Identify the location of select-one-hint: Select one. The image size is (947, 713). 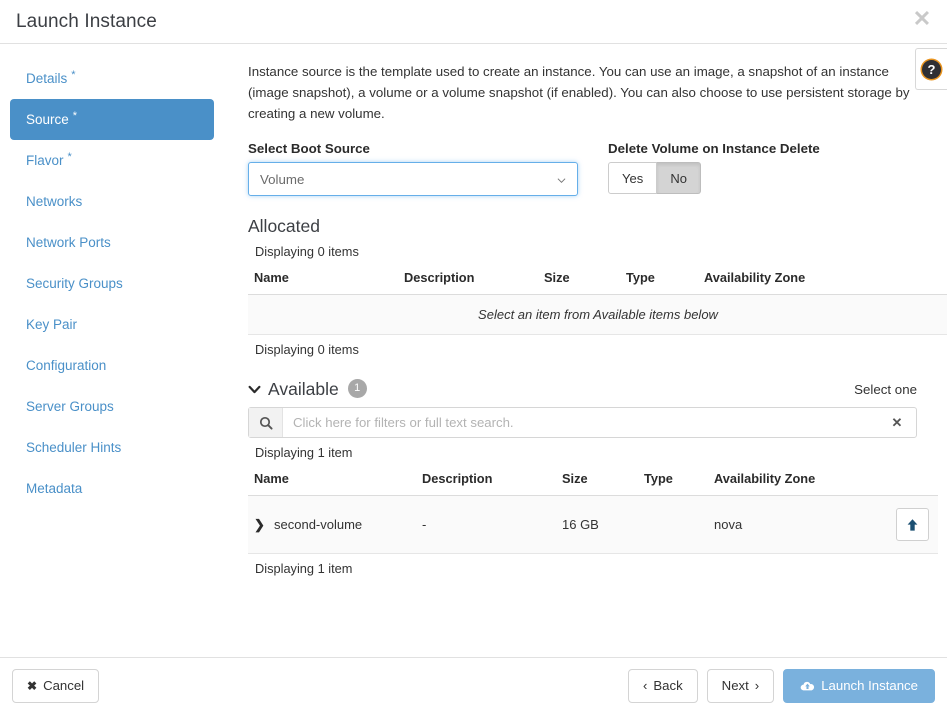
(885, 389).